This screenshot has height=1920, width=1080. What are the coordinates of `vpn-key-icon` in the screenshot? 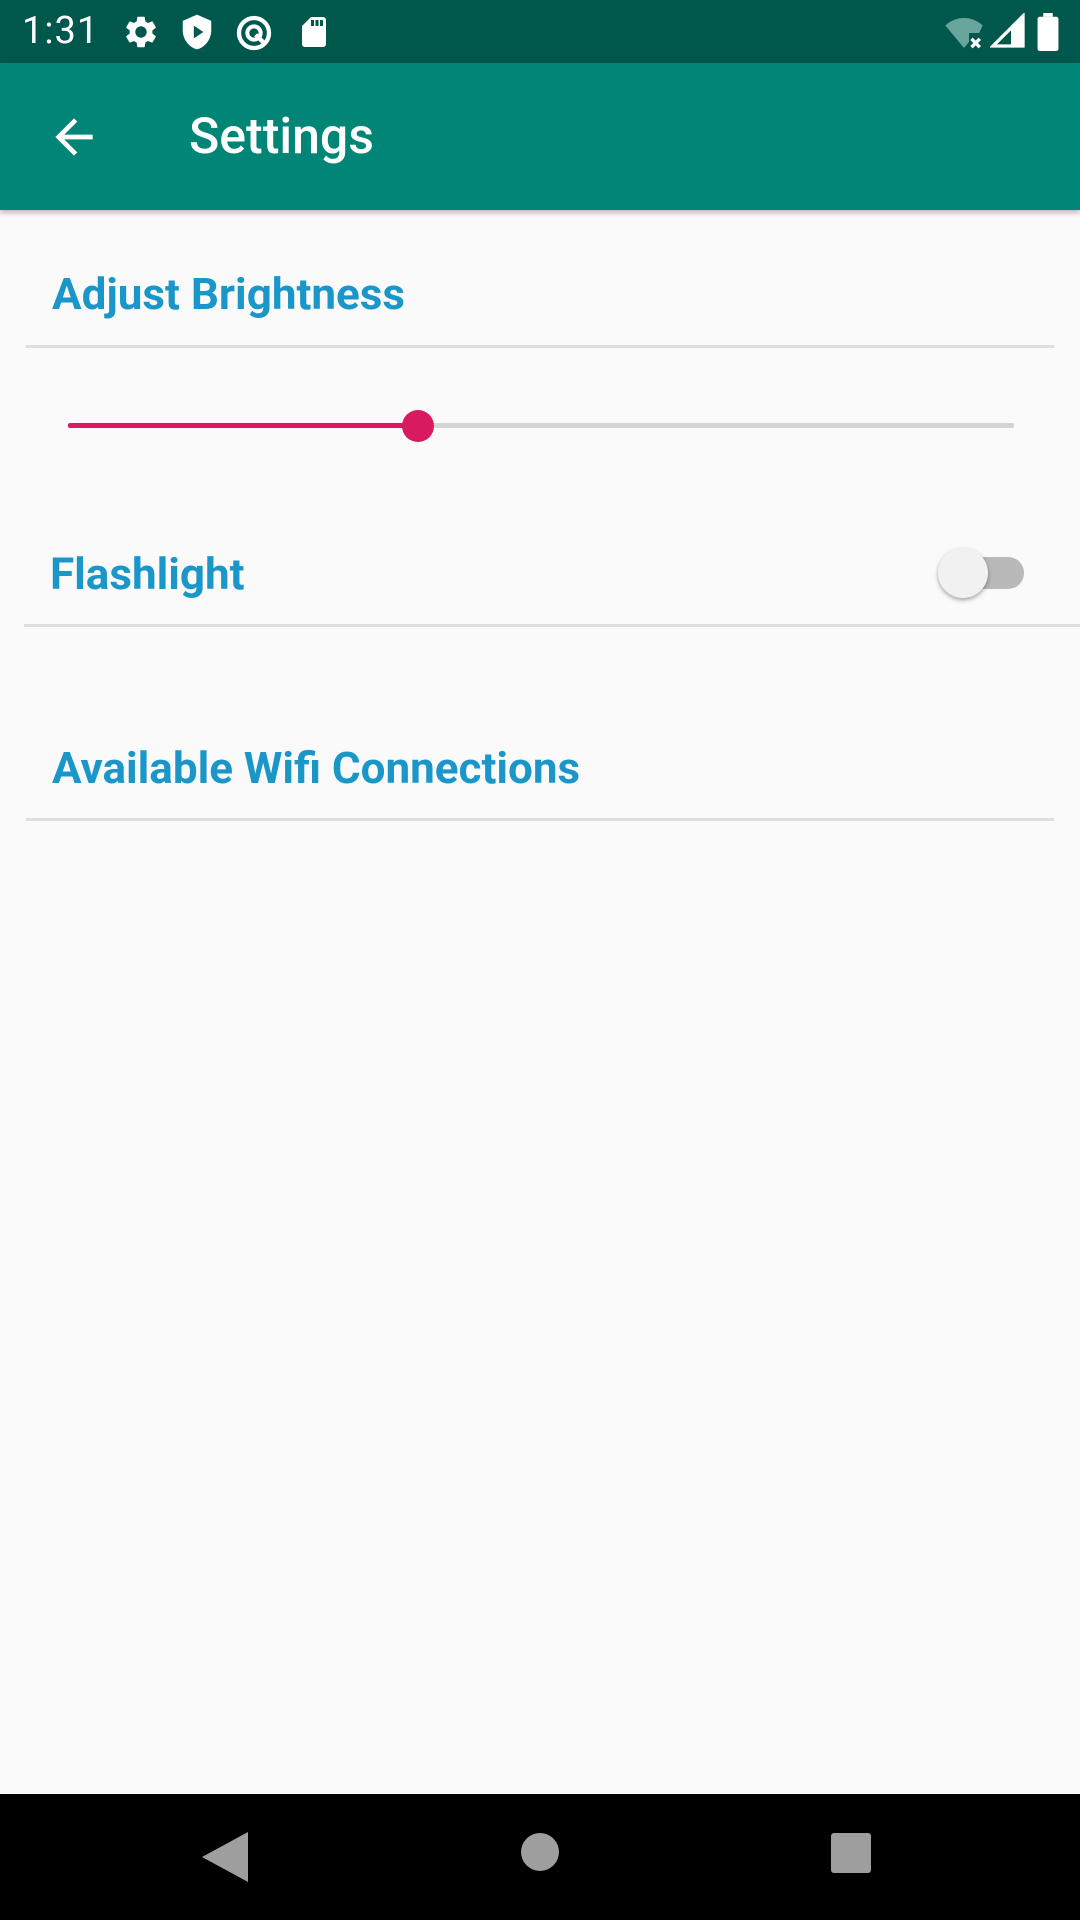 It's located at (254, 35).